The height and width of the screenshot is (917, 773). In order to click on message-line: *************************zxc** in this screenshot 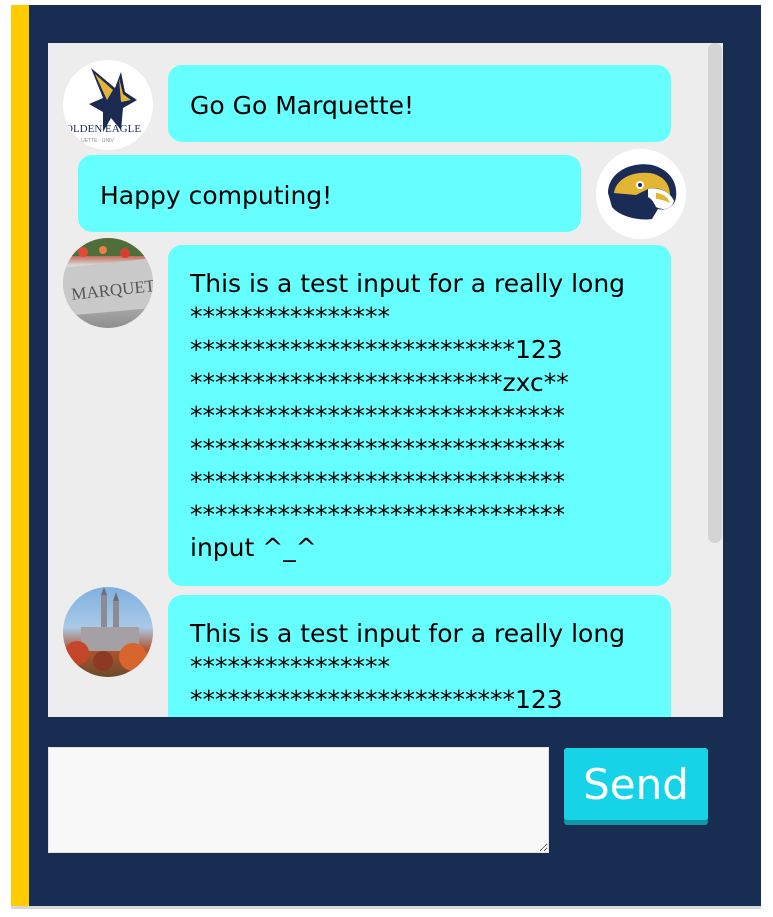, I will do `click(379, 382)`.